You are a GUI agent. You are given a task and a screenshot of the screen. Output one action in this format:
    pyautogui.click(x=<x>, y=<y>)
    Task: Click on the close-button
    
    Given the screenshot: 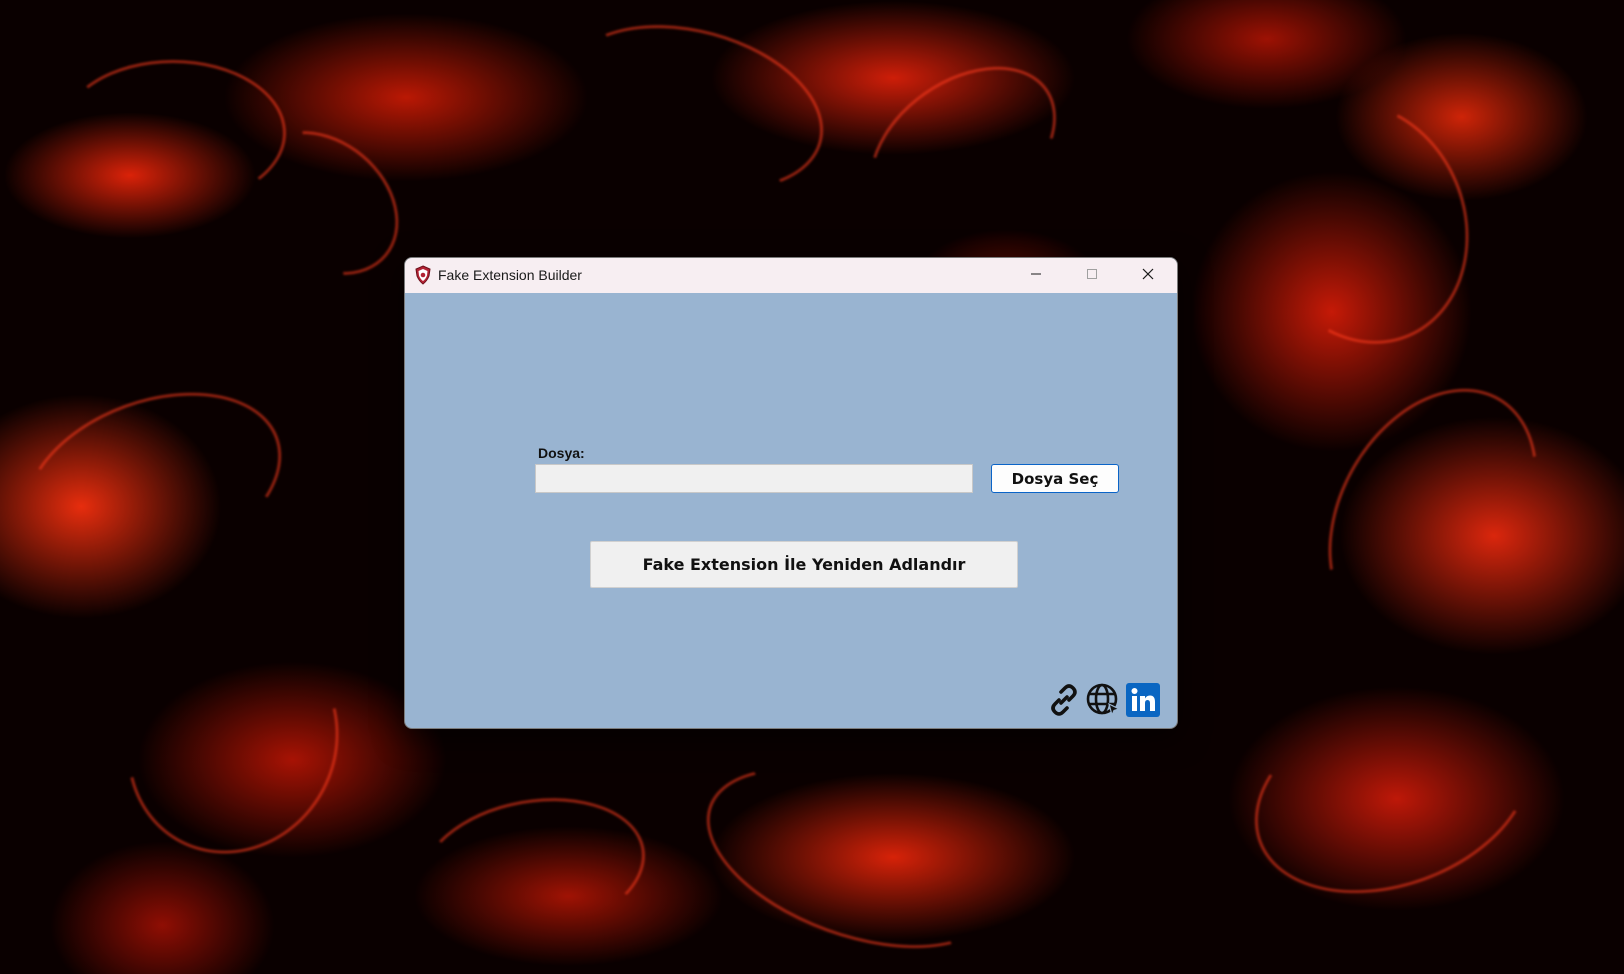 What is the action you would take?
    pyautogui.click(x=1148, y=275)
    